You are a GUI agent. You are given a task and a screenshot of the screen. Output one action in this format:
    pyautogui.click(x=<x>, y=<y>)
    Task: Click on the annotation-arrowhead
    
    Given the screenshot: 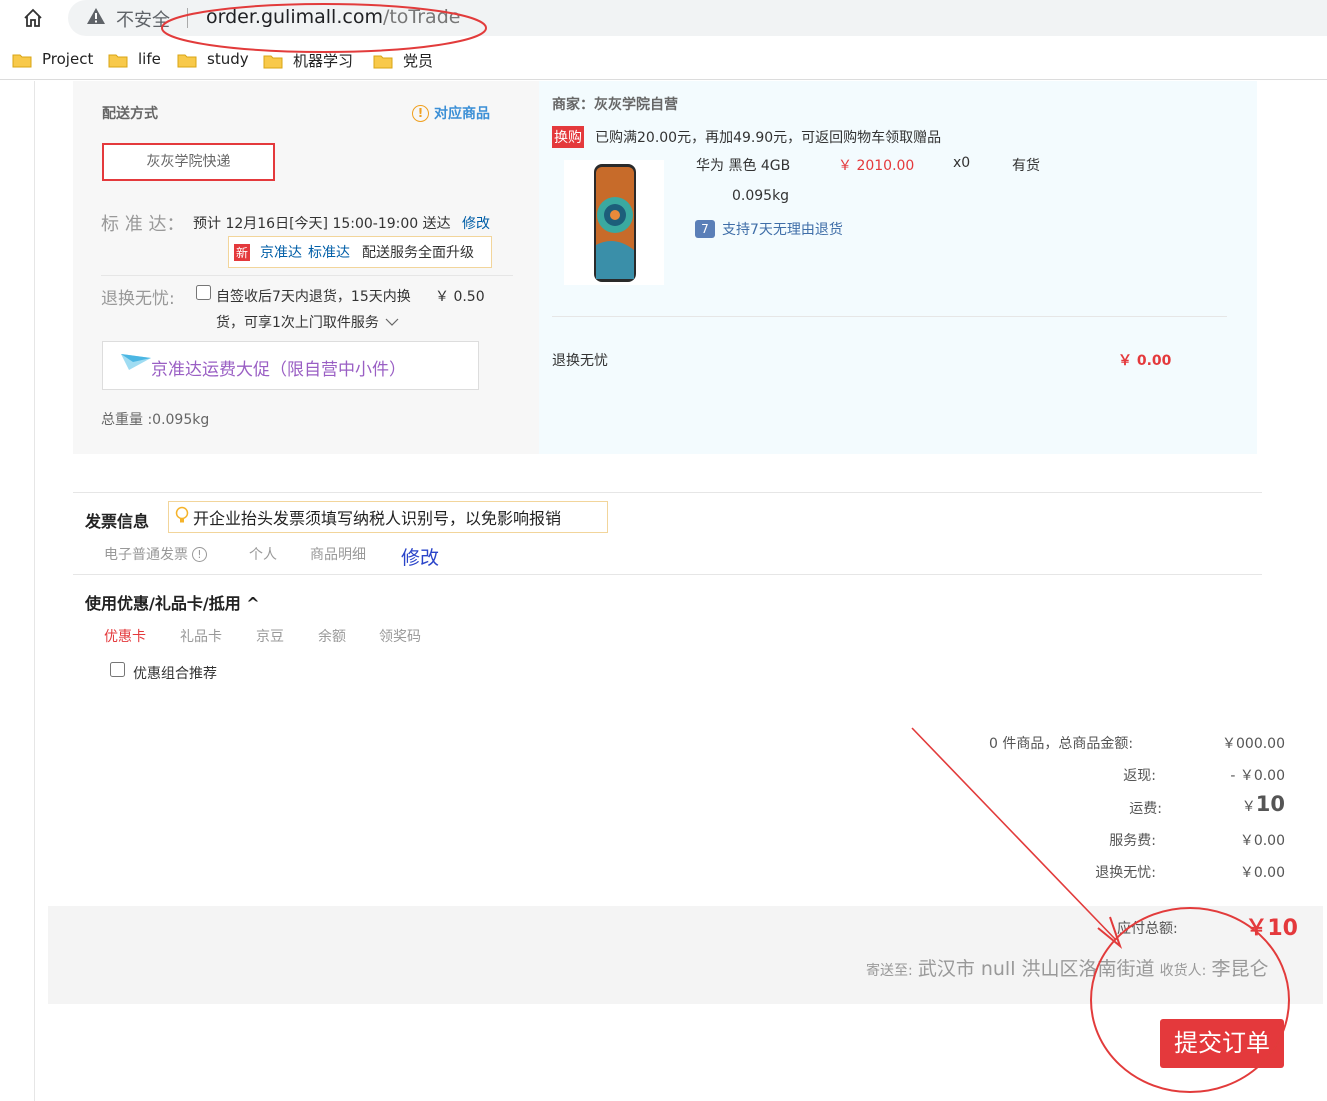 What is the action you would take?
    pyautogui.click(x=1110, y=933)
    